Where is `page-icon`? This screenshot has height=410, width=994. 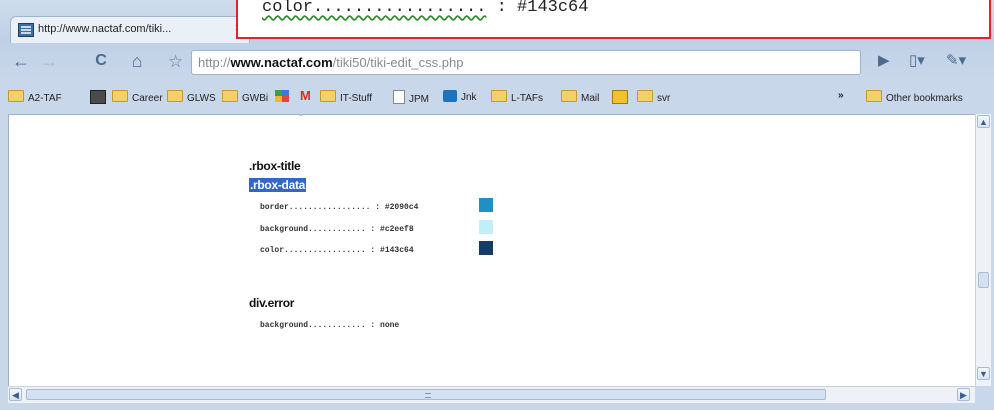 page-icon is located at coordinates (399, 97).